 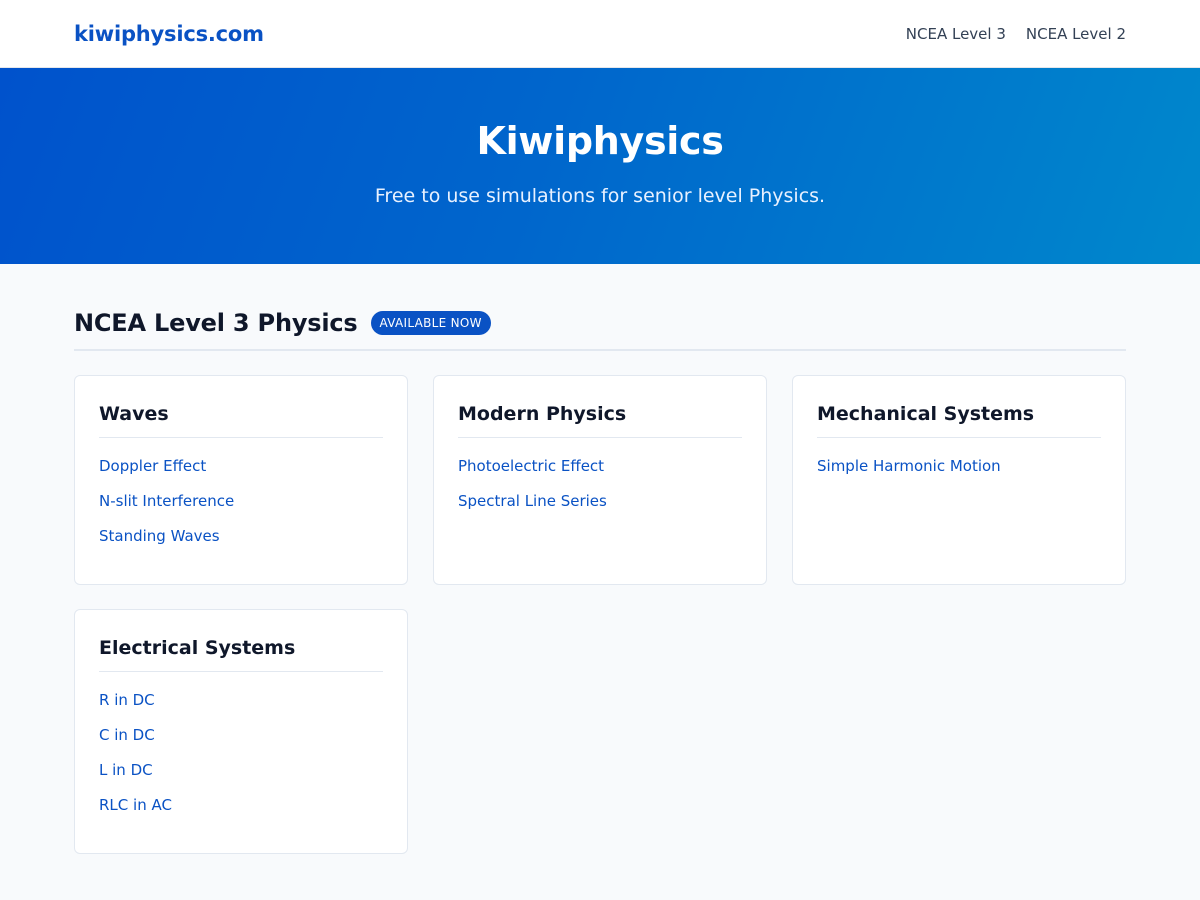 I want to click on link-list: R in DC C in DC L in DC RLC in AC, so click(x=241, y=752).